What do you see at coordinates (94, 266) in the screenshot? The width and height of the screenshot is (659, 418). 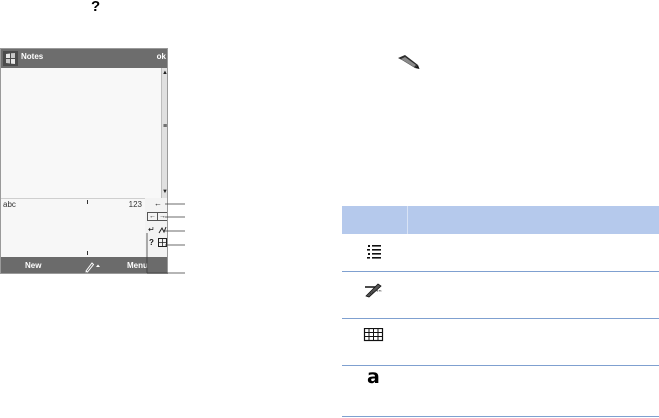 I see `input-method-selector-icon` at bounding box center [94, 266].